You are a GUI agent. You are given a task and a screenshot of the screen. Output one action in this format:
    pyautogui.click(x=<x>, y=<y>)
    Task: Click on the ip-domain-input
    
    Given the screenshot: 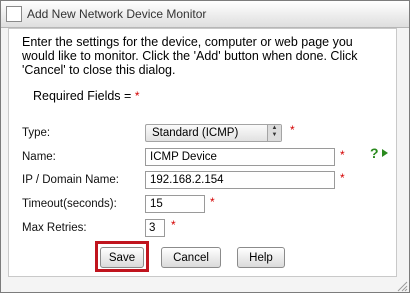 What is the action you would take?
    pyautogui.click(x=240, y=180)
    